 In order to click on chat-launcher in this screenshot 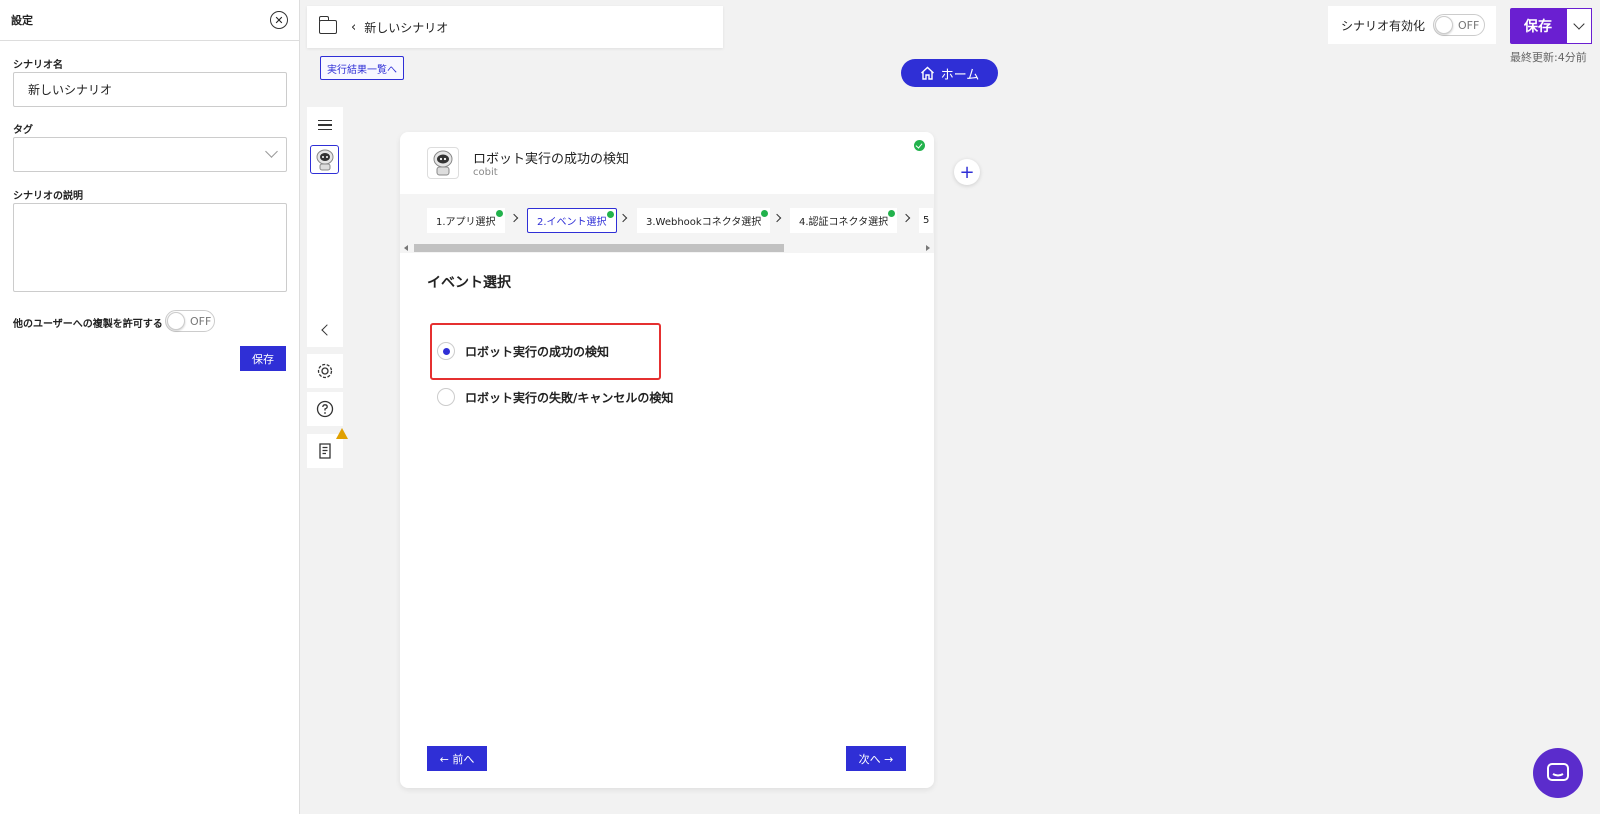, I will do `click(1558, 773)`.